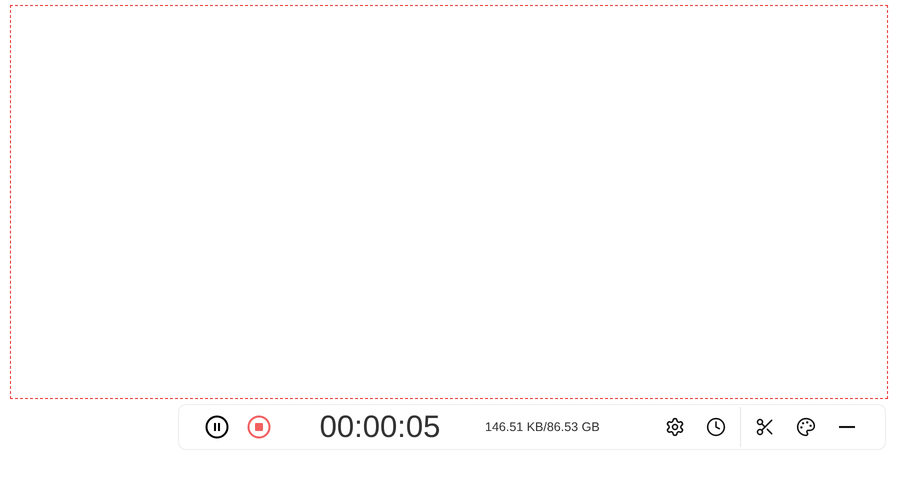 The image size is (899, 477). Describe the element at coordinates (716, 427) in the screenshot. I see `clock-icon` at that location.